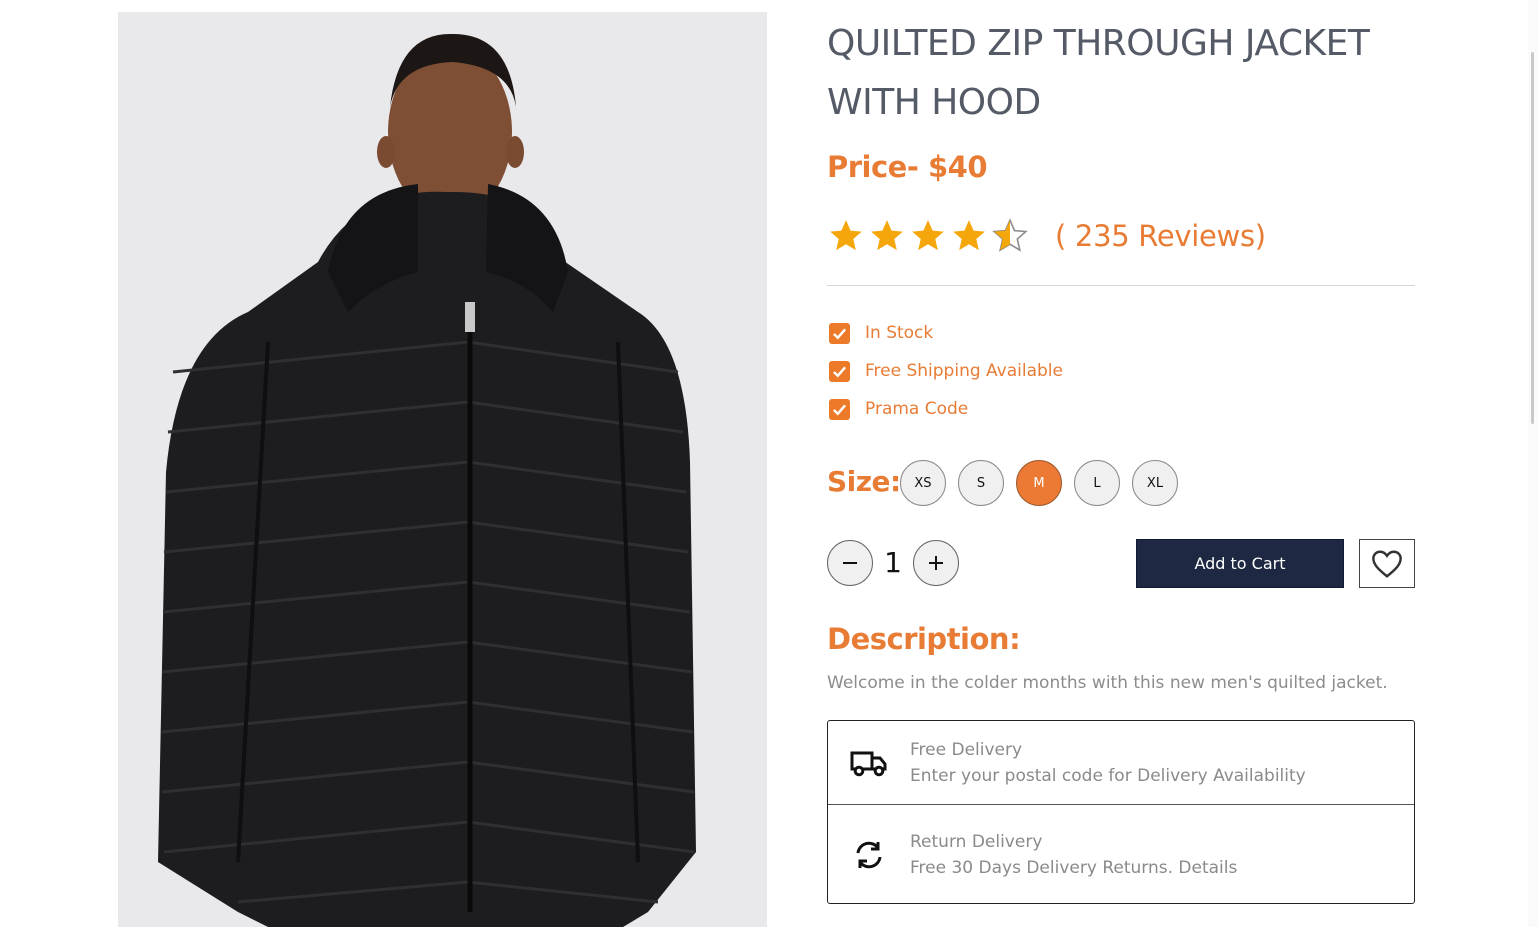 This screenshot has height=927, width=1538. I want to click on size-option-xl: XL, so click(1155, 483).